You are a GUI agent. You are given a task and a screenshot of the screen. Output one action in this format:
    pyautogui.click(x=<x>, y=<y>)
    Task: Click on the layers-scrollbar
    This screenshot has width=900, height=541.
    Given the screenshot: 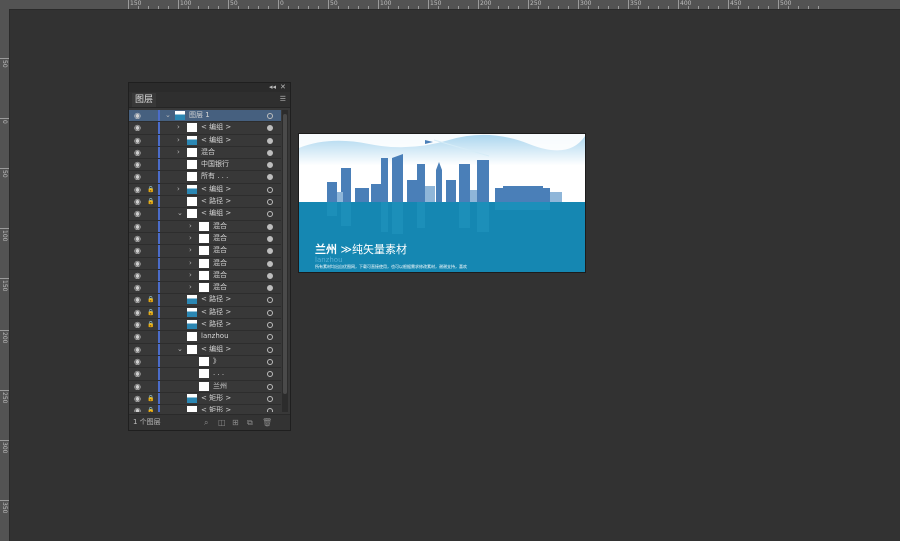 What is the action you would take?
    pyautogui.click(x=285, y=261)
    